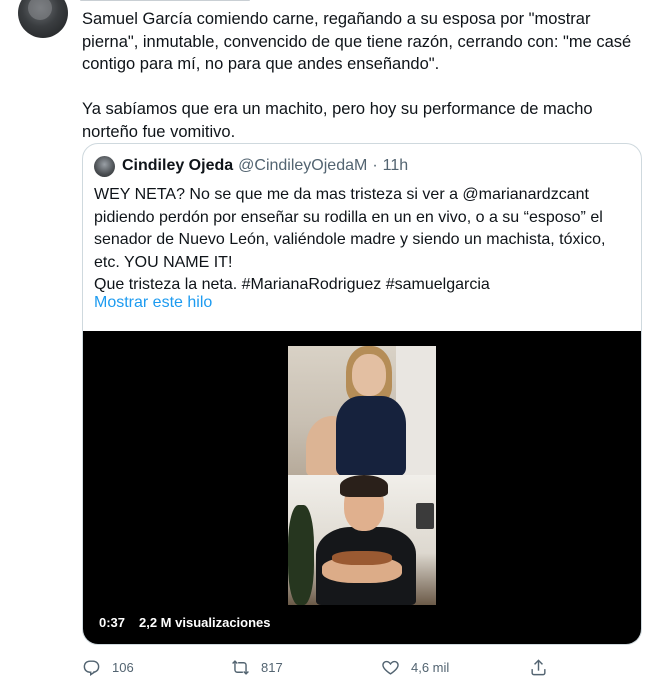 Image resolution: width=655 pixels, height=686 pixels. Describe the element at coordinates (240, 667) in the screenshot. I see `retweet-icon` at that location.